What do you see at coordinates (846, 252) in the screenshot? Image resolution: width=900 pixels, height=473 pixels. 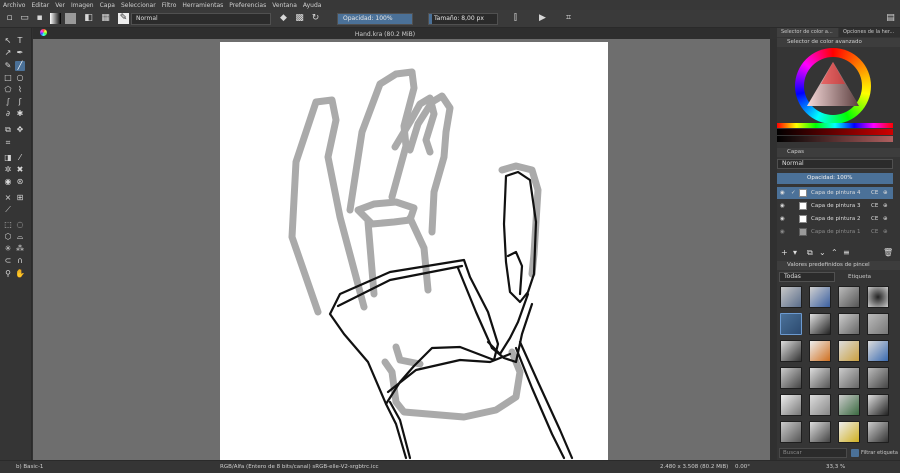 I see `properties-icon: ≡` at bounding box center [846, 252].